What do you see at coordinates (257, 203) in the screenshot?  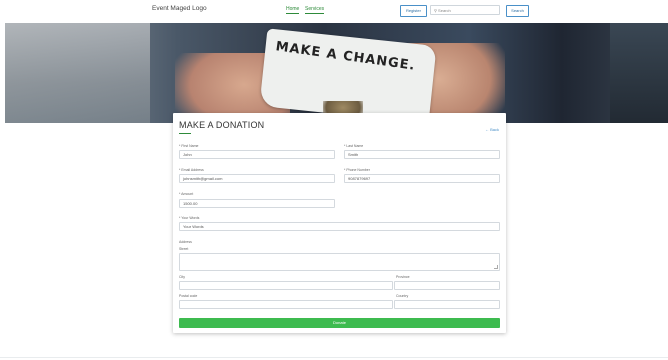 I see `amount-field: 1500.00` at bounding box center [257, 203].